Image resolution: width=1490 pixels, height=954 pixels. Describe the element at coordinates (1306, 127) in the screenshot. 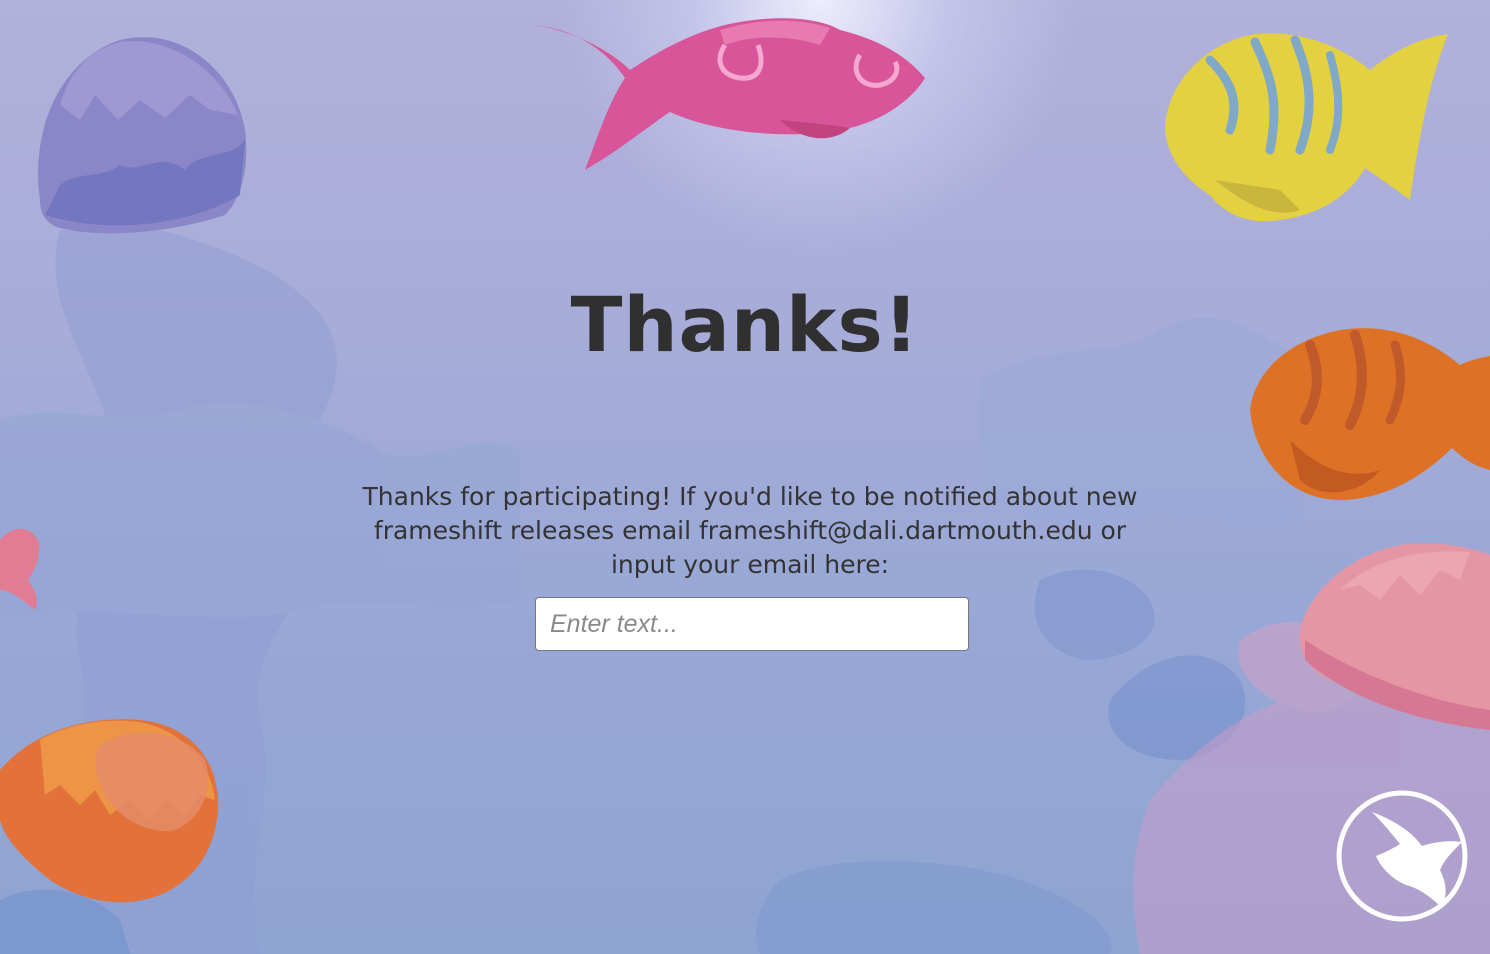

I see `yellow-fish` at that location.